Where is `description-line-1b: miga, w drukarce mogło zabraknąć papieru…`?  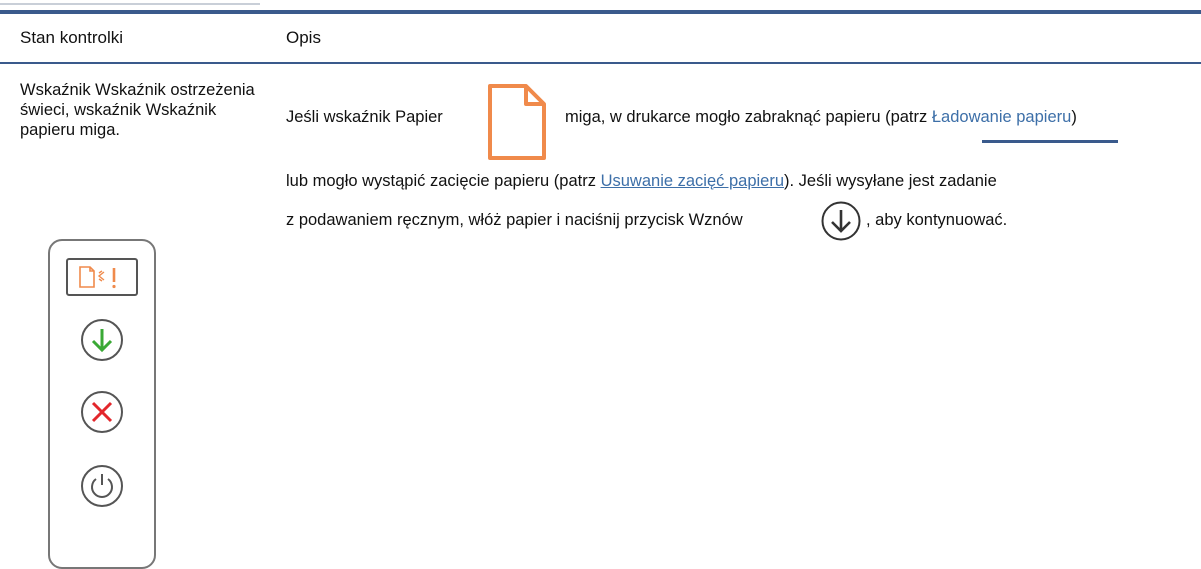 description-line-1b: miga, w drukarce mogło zabraknąć papieru… is located at coordinates (821, 117).